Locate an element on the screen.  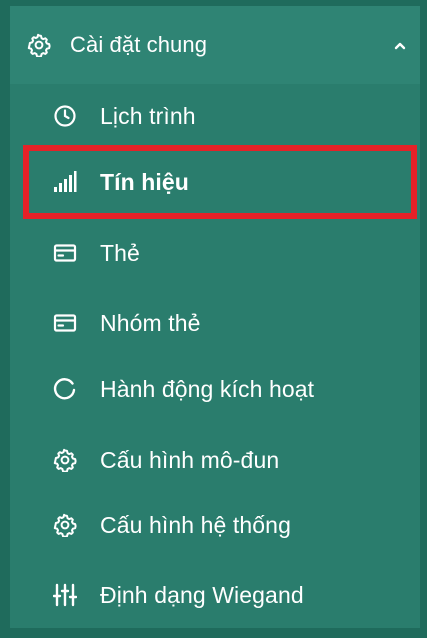
menu-item-label: Cấu hình mô-đun is located at coordinates (190, 460).